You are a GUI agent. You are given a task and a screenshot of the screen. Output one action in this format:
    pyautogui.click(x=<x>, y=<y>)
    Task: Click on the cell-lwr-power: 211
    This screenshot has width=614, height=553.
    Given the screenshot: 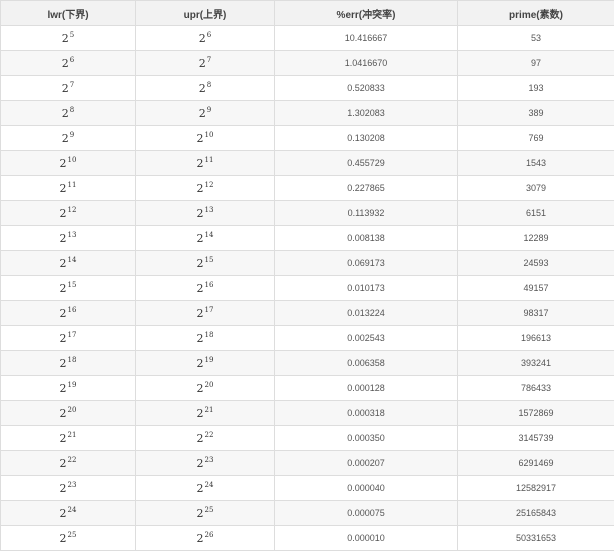 What is the action you would take?
    pyautogui.click(x=68, y=188)
    